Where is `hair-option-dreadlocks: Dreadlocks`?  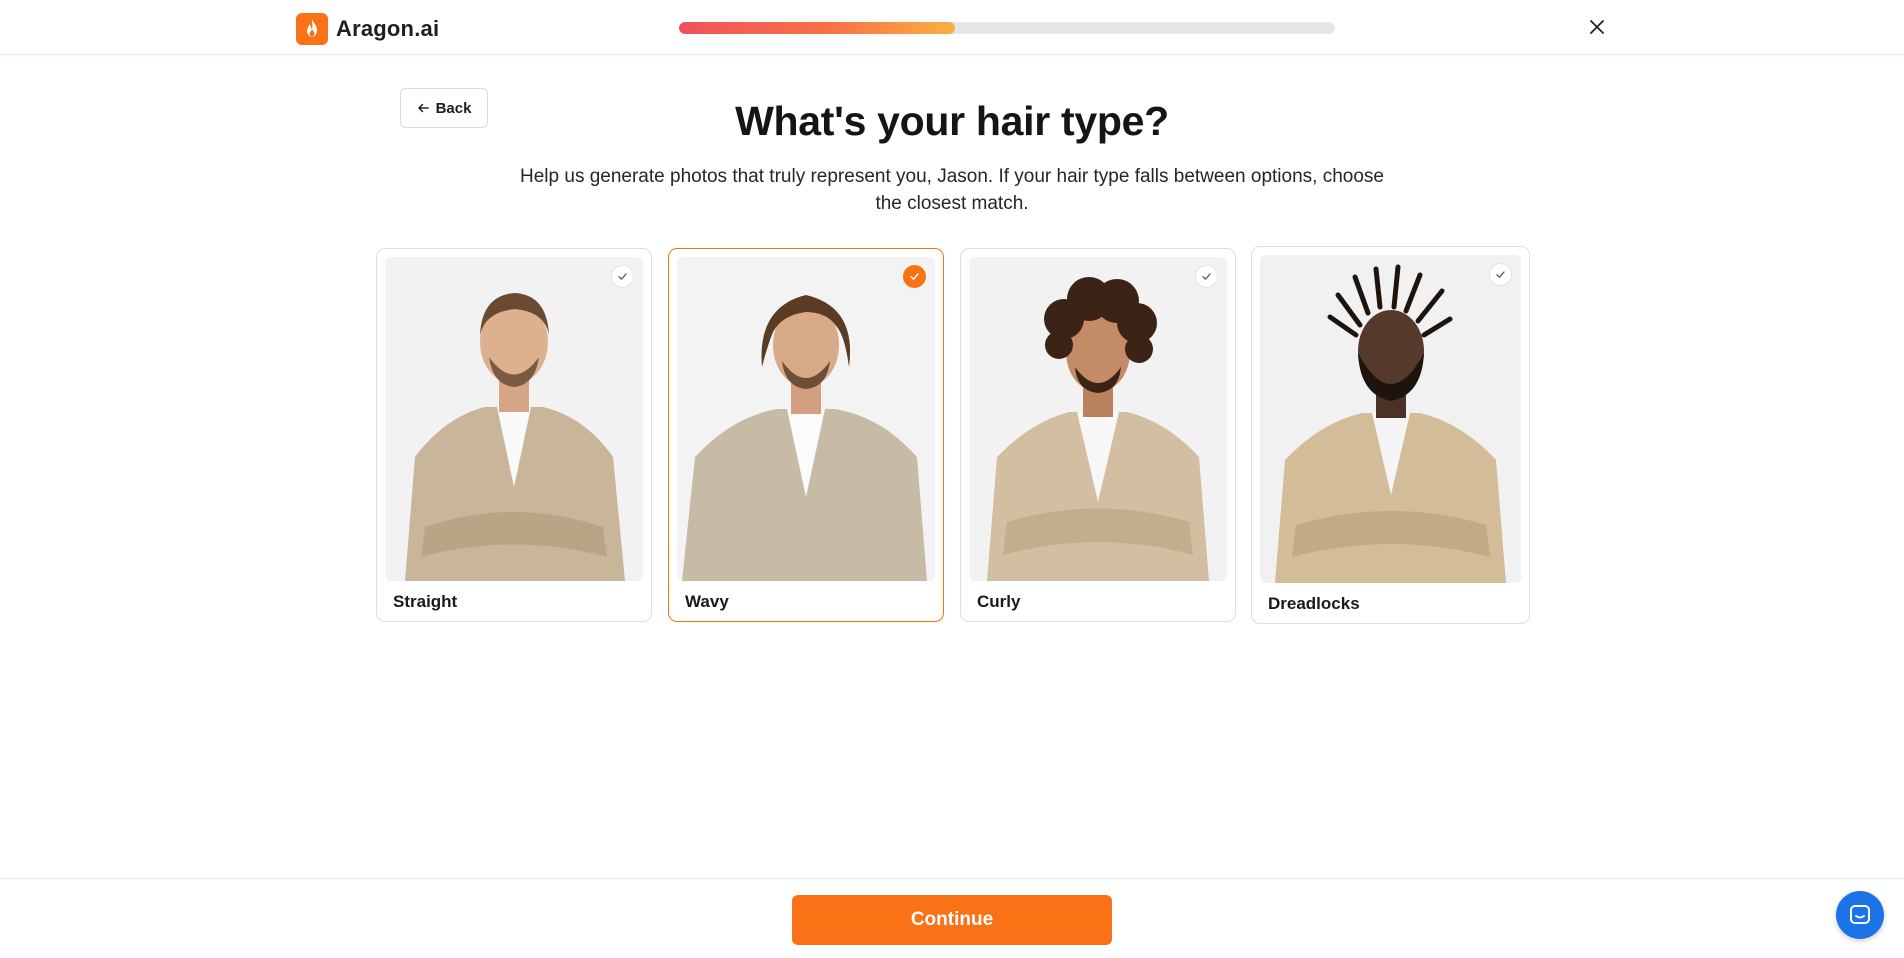 hair-option-dreadlocks: Dreadlocks is located at coordinates (1390, 435).